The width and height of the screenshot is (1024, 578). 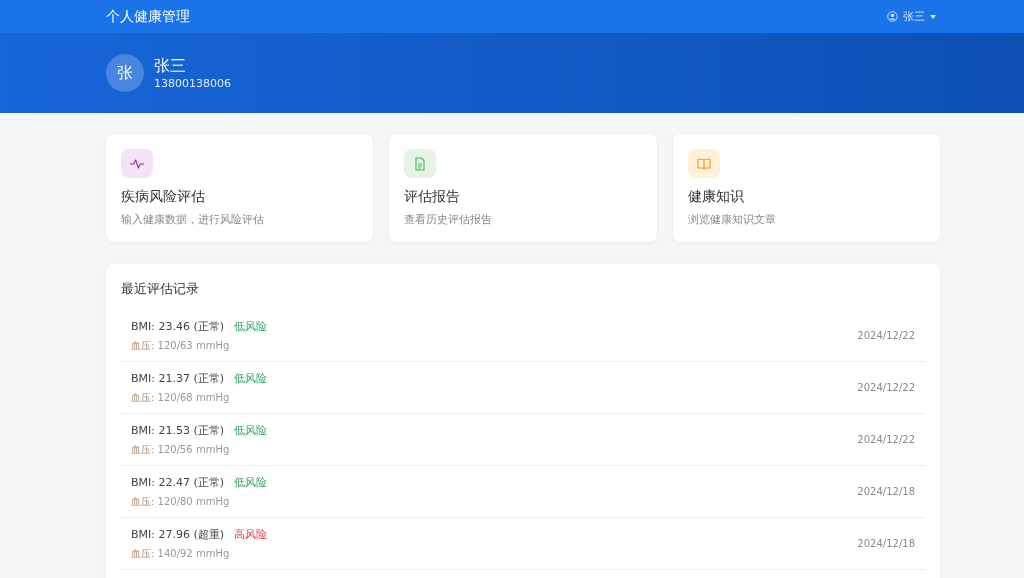 I want to click on blood-pressure: 血压: 120/80 mmHg, so click(x=181, y=501).